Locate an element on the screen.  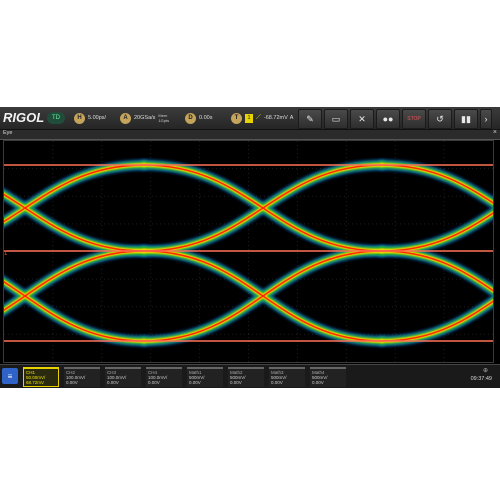
mode-label: TD is located at coordinates (56, 118).